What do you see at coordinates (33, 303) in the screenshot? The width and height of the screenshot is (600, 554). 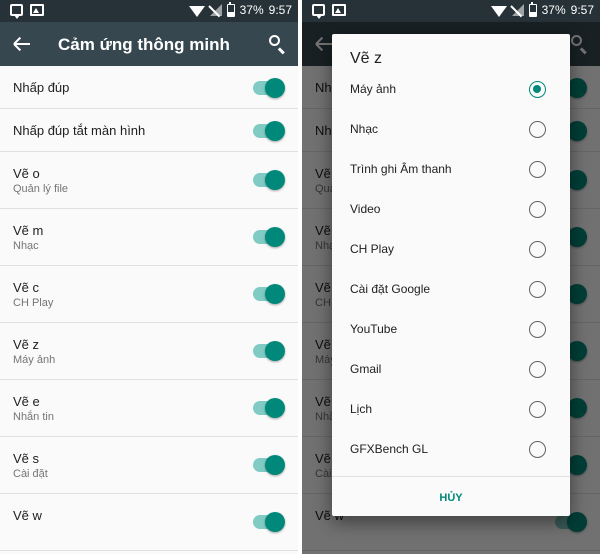 I see `setting-subtitle: CH Play` at bounding box center [33, 303].